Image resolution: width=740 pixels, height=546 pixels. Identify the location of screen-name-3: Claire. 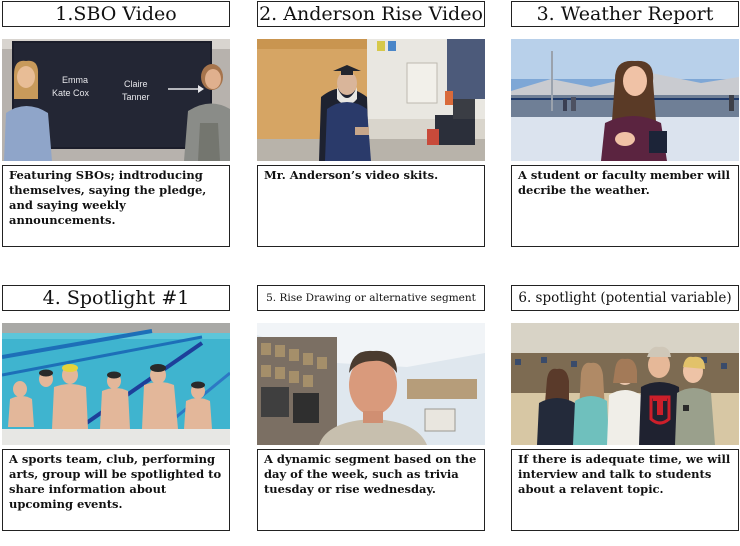
(136, 84).